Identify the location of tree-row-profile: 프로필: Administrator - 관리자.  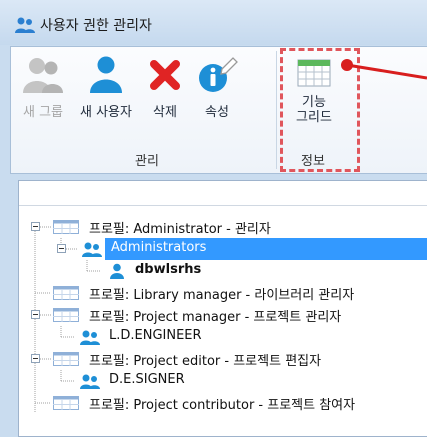
(223, 227).